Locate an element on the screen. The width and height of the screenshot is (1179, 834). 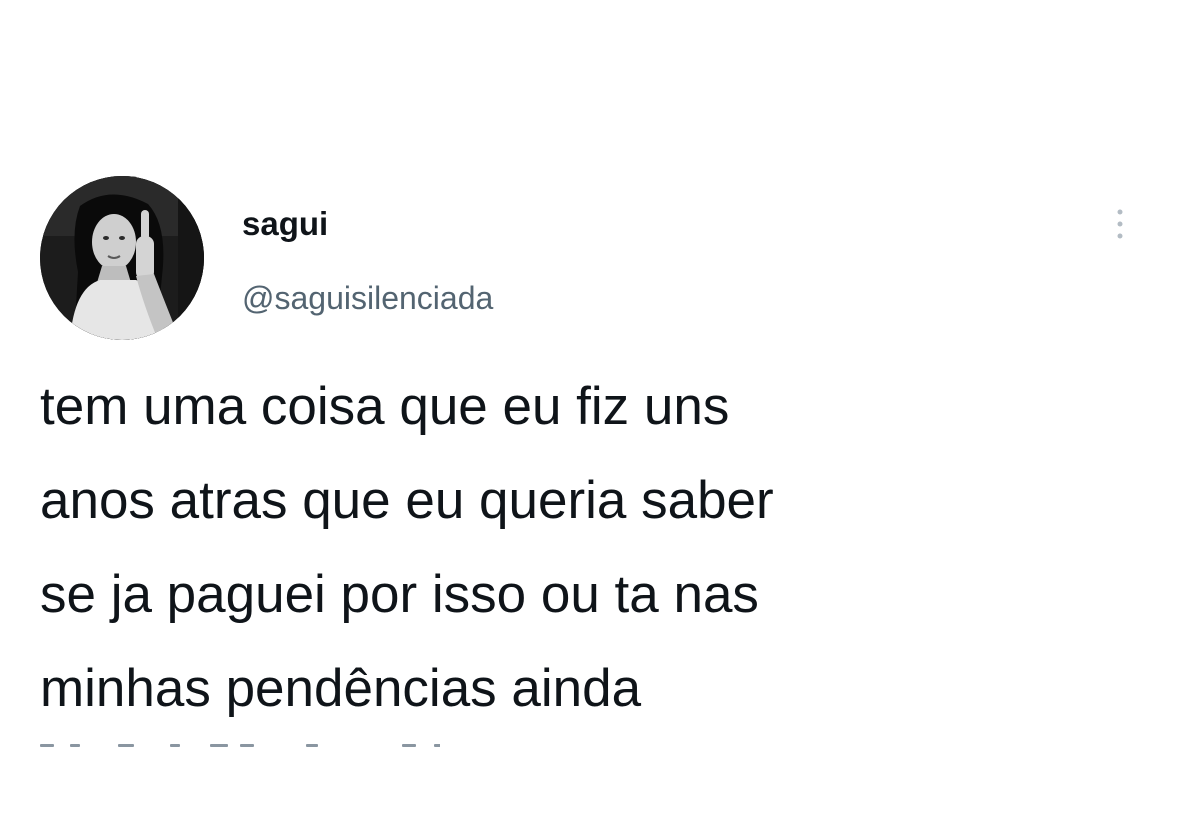
more-vertical-icon is located at coordinates (1120, 224).